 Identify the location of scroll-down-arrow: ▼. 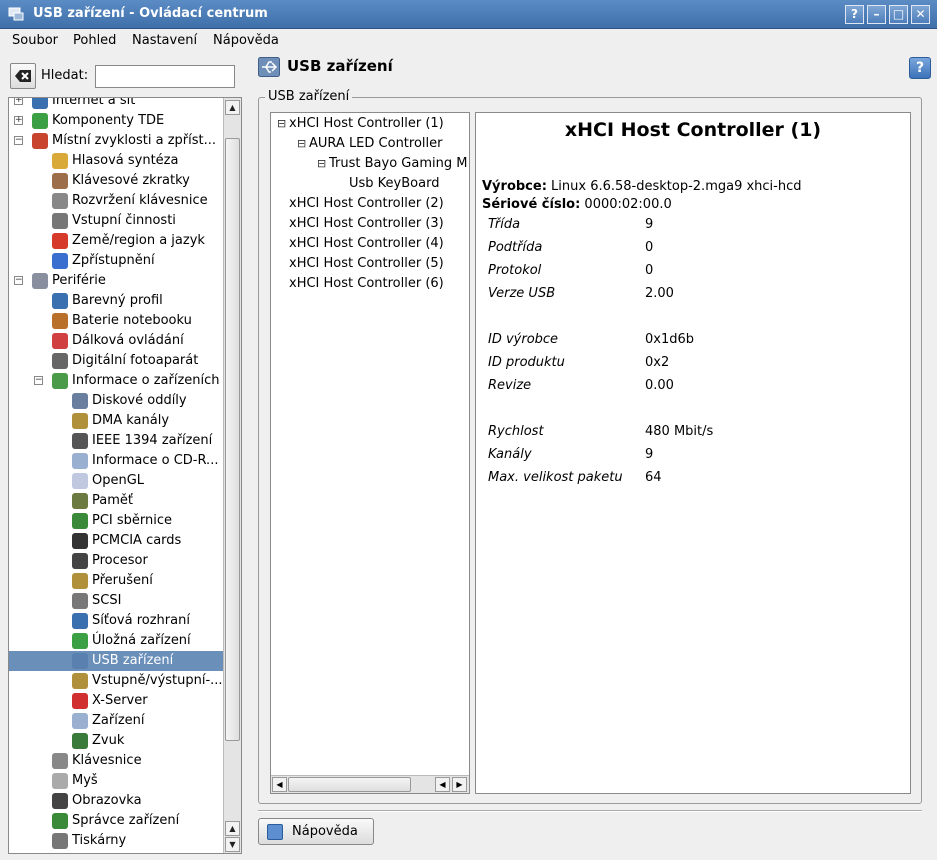
(232, 844).